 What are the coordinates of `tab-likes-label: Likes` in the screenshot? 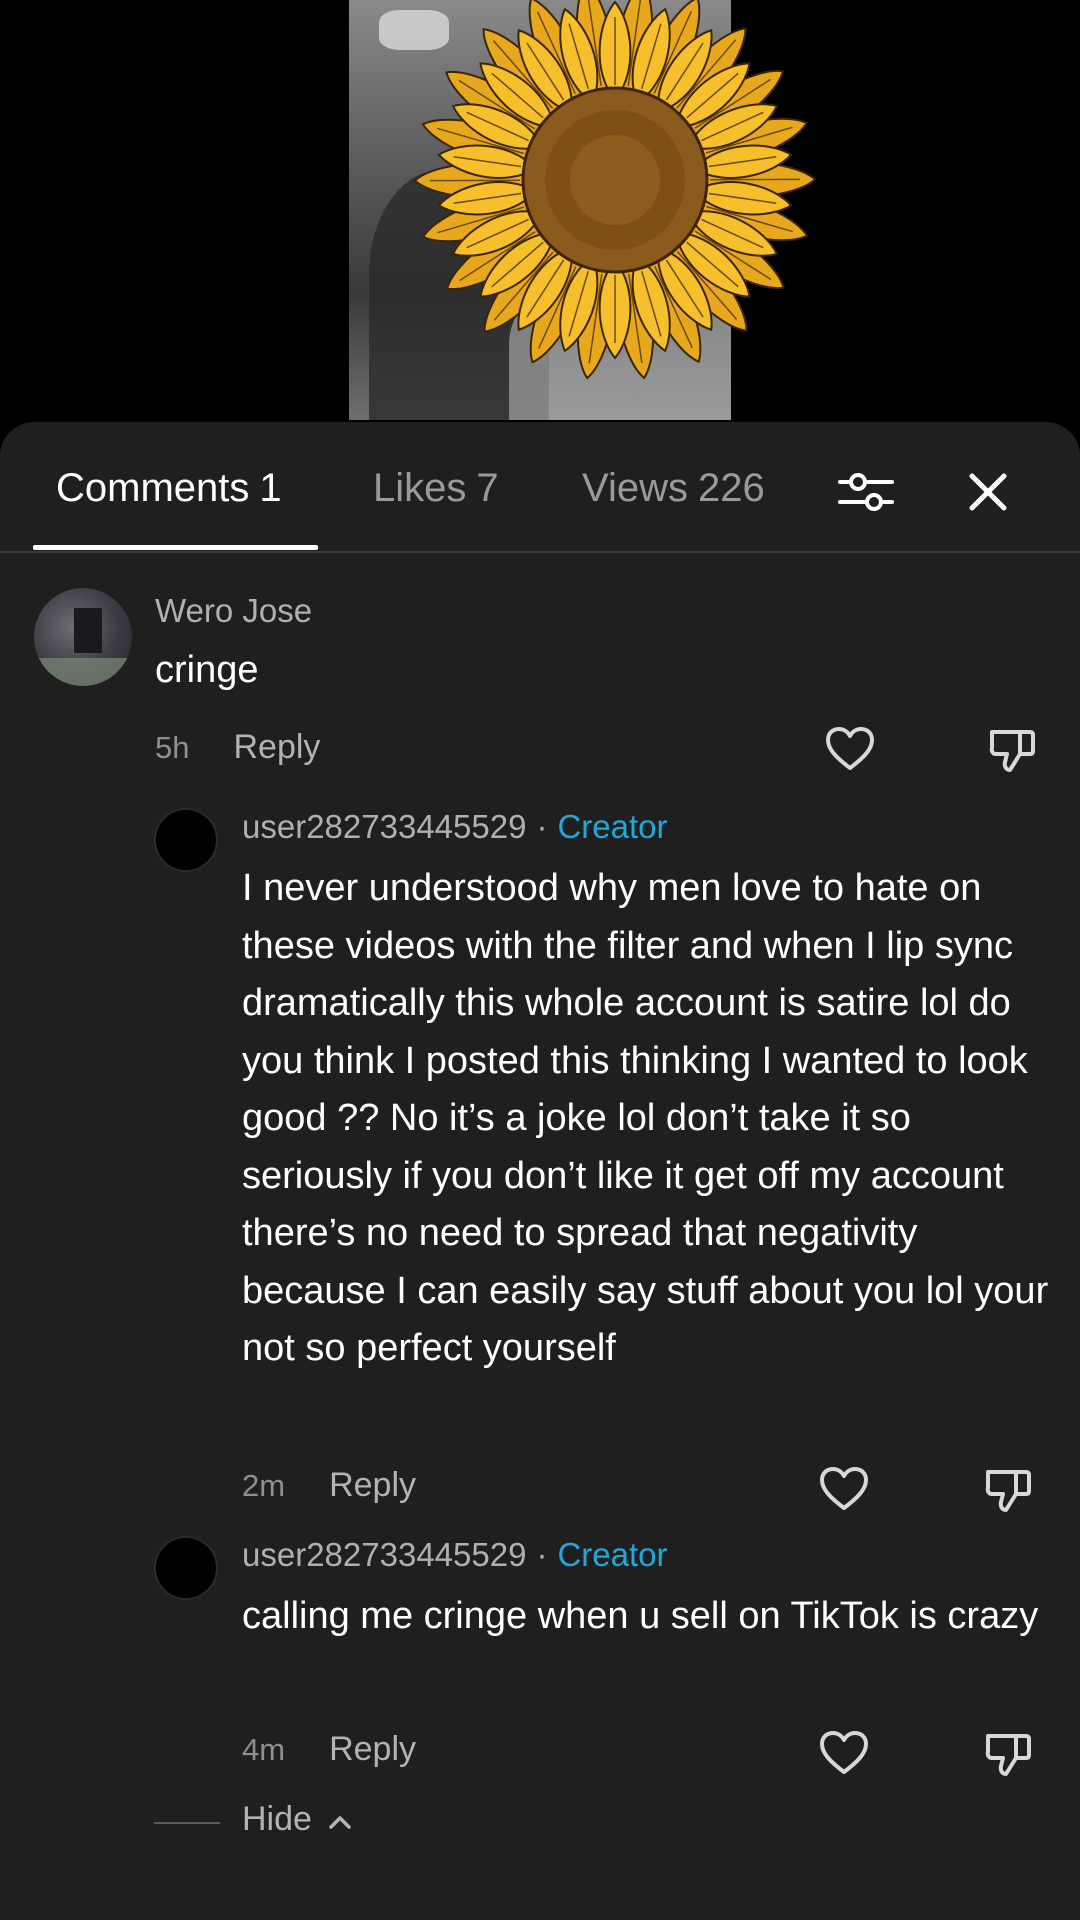 It's located at (420, 488).